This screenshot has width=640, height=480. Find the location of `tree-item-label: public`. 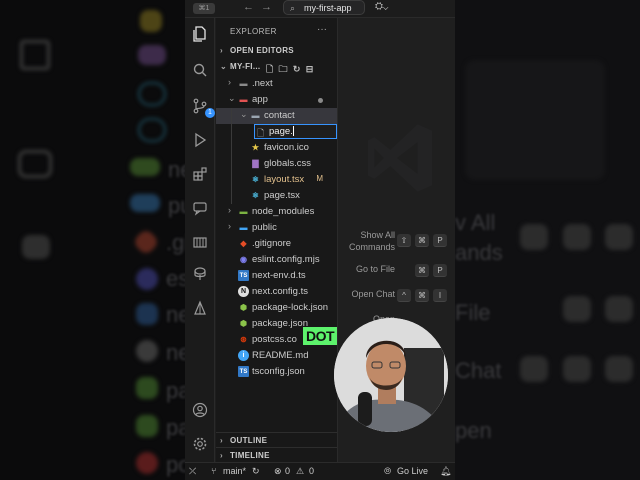

tree-item-label: public is located at coordinates (264, 227).